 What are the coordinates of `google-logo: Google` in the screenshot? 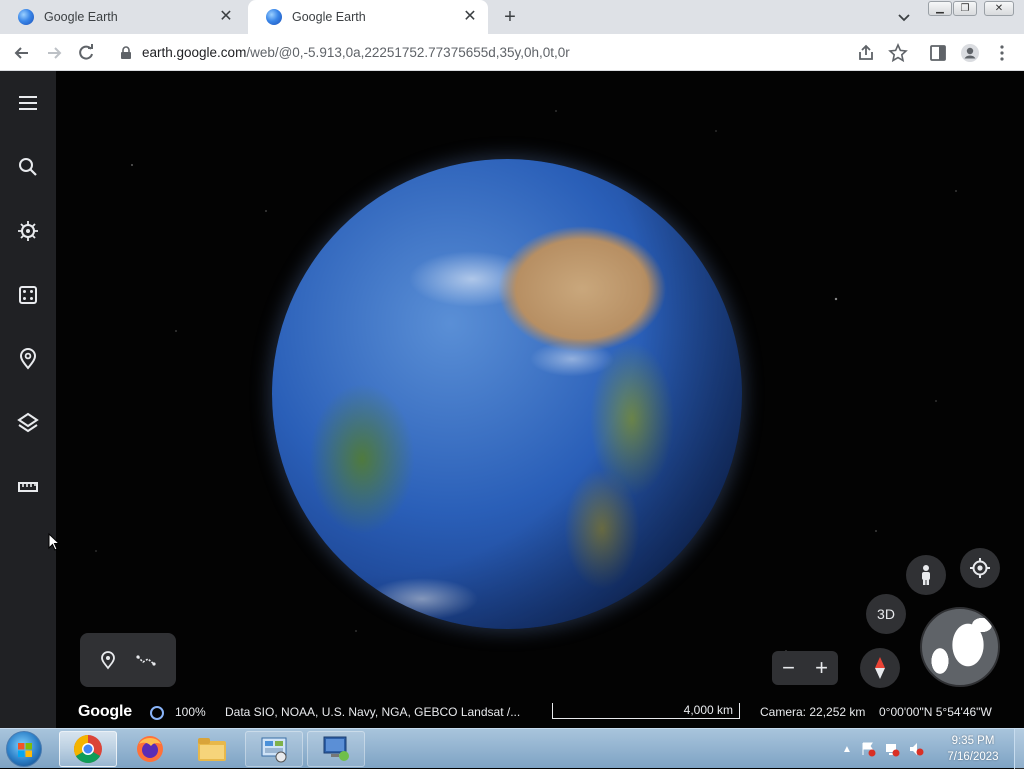 It's located at (105, 711).